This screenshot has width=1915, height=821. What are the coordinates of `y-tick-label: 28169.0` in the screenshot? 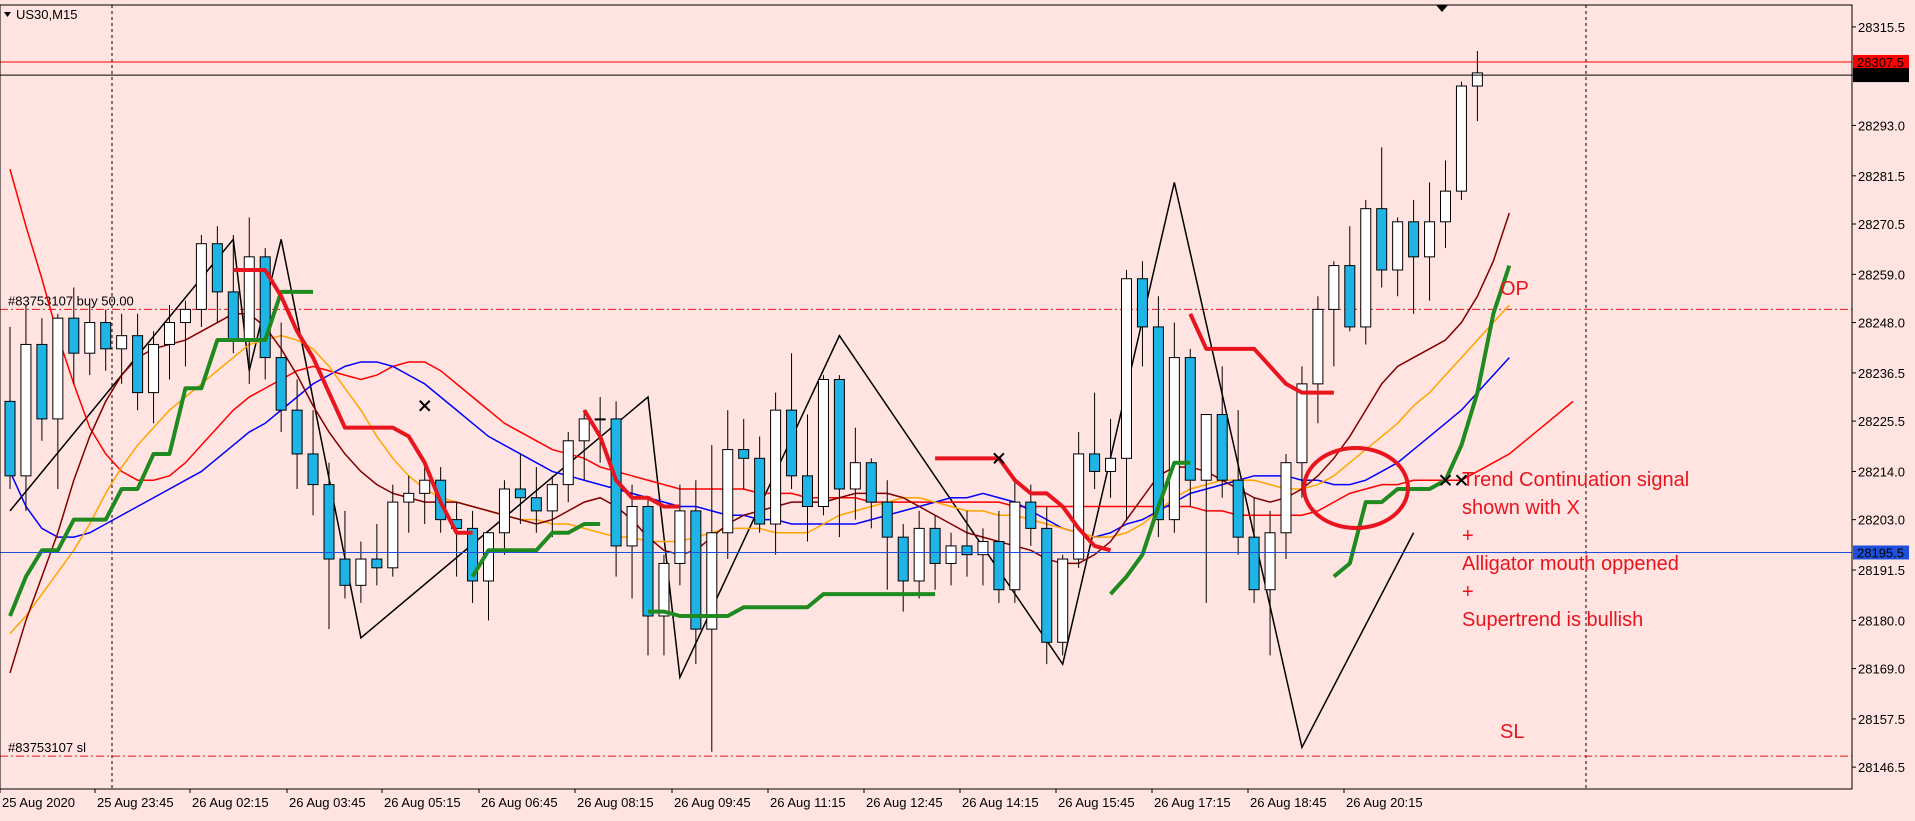 It's located at (1881, 669).